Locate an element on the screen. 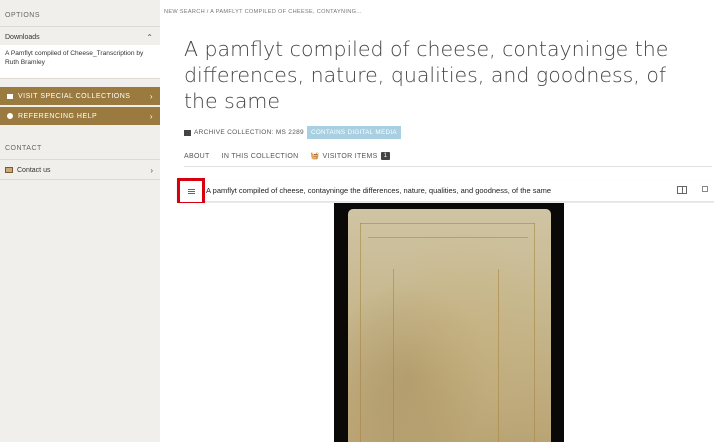 The image size is (714, 442). mail-icon is located at coordinates (9, 170).